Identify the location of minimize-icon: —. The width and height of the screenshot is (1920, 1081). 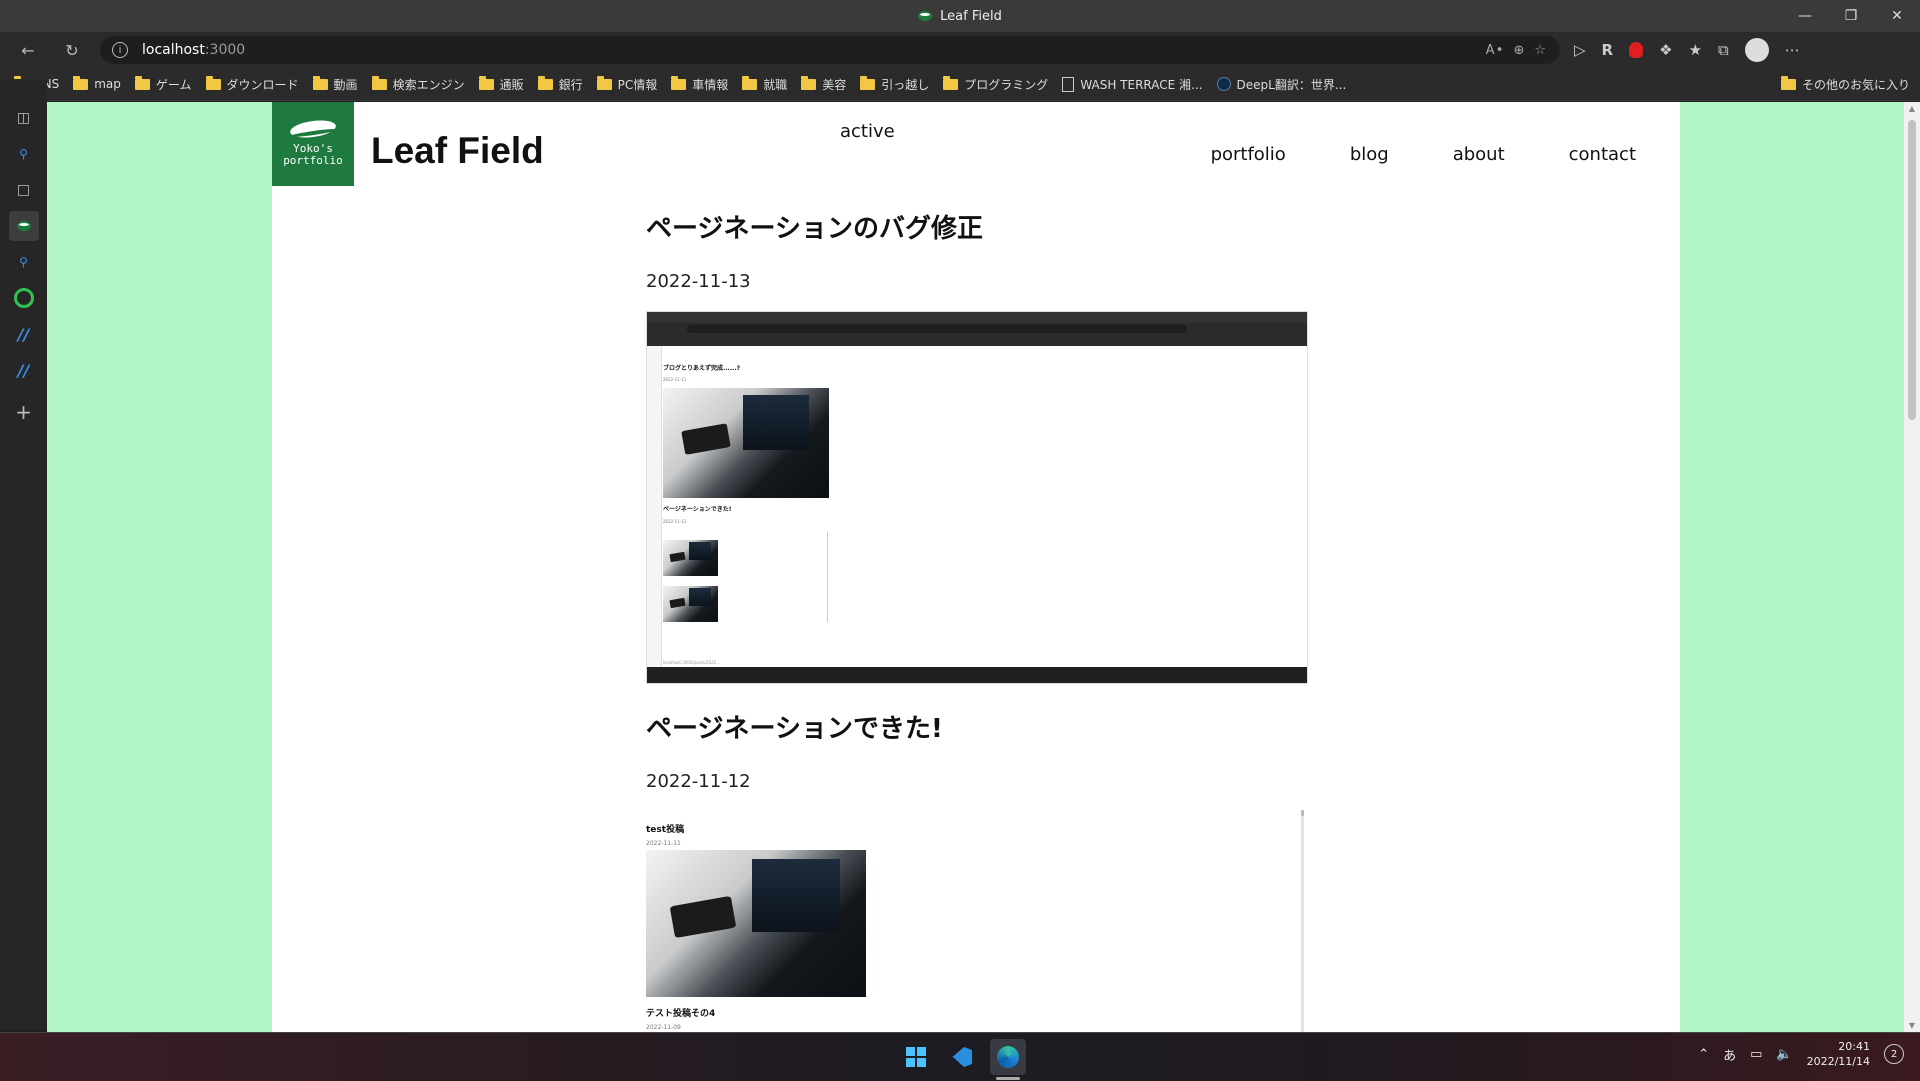
(1805, 16).